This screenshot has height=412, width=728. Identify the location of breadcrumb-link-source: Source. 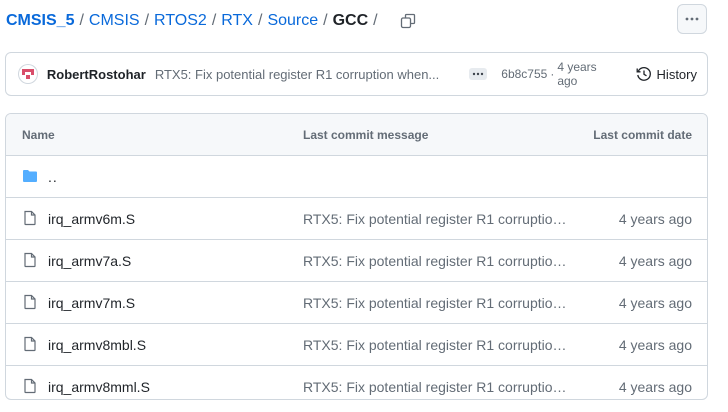
(292, 21).